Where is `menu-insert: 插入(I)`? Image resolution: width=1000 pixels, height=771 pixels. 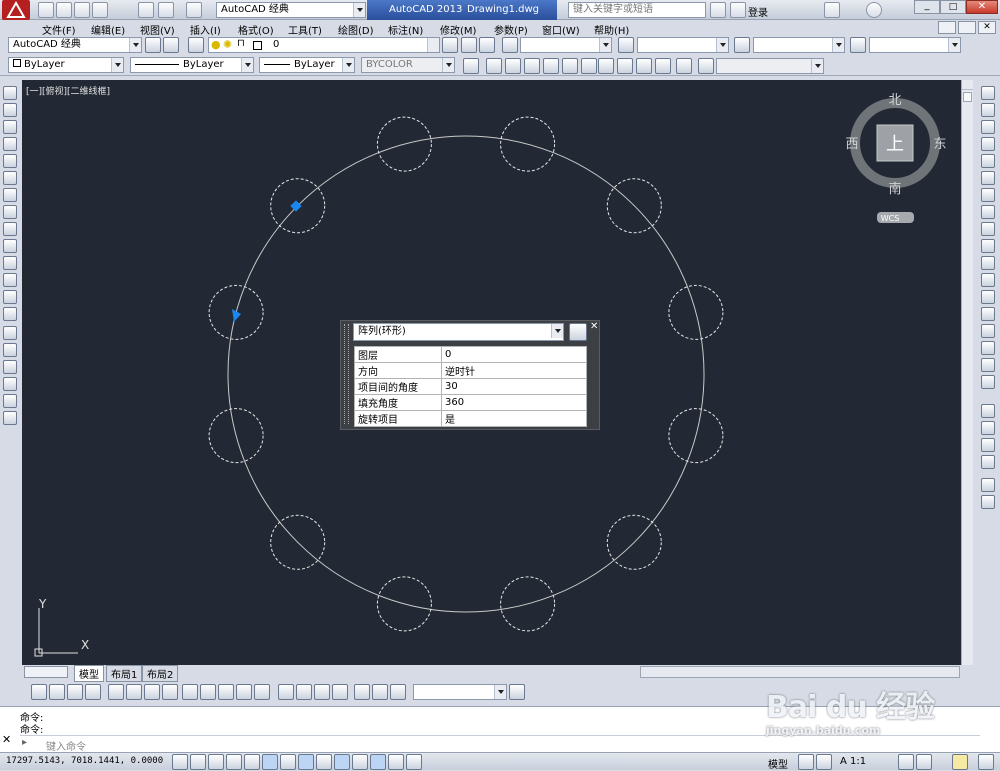
menu-insert: 插入(I) is located at coordinates (205, 29).